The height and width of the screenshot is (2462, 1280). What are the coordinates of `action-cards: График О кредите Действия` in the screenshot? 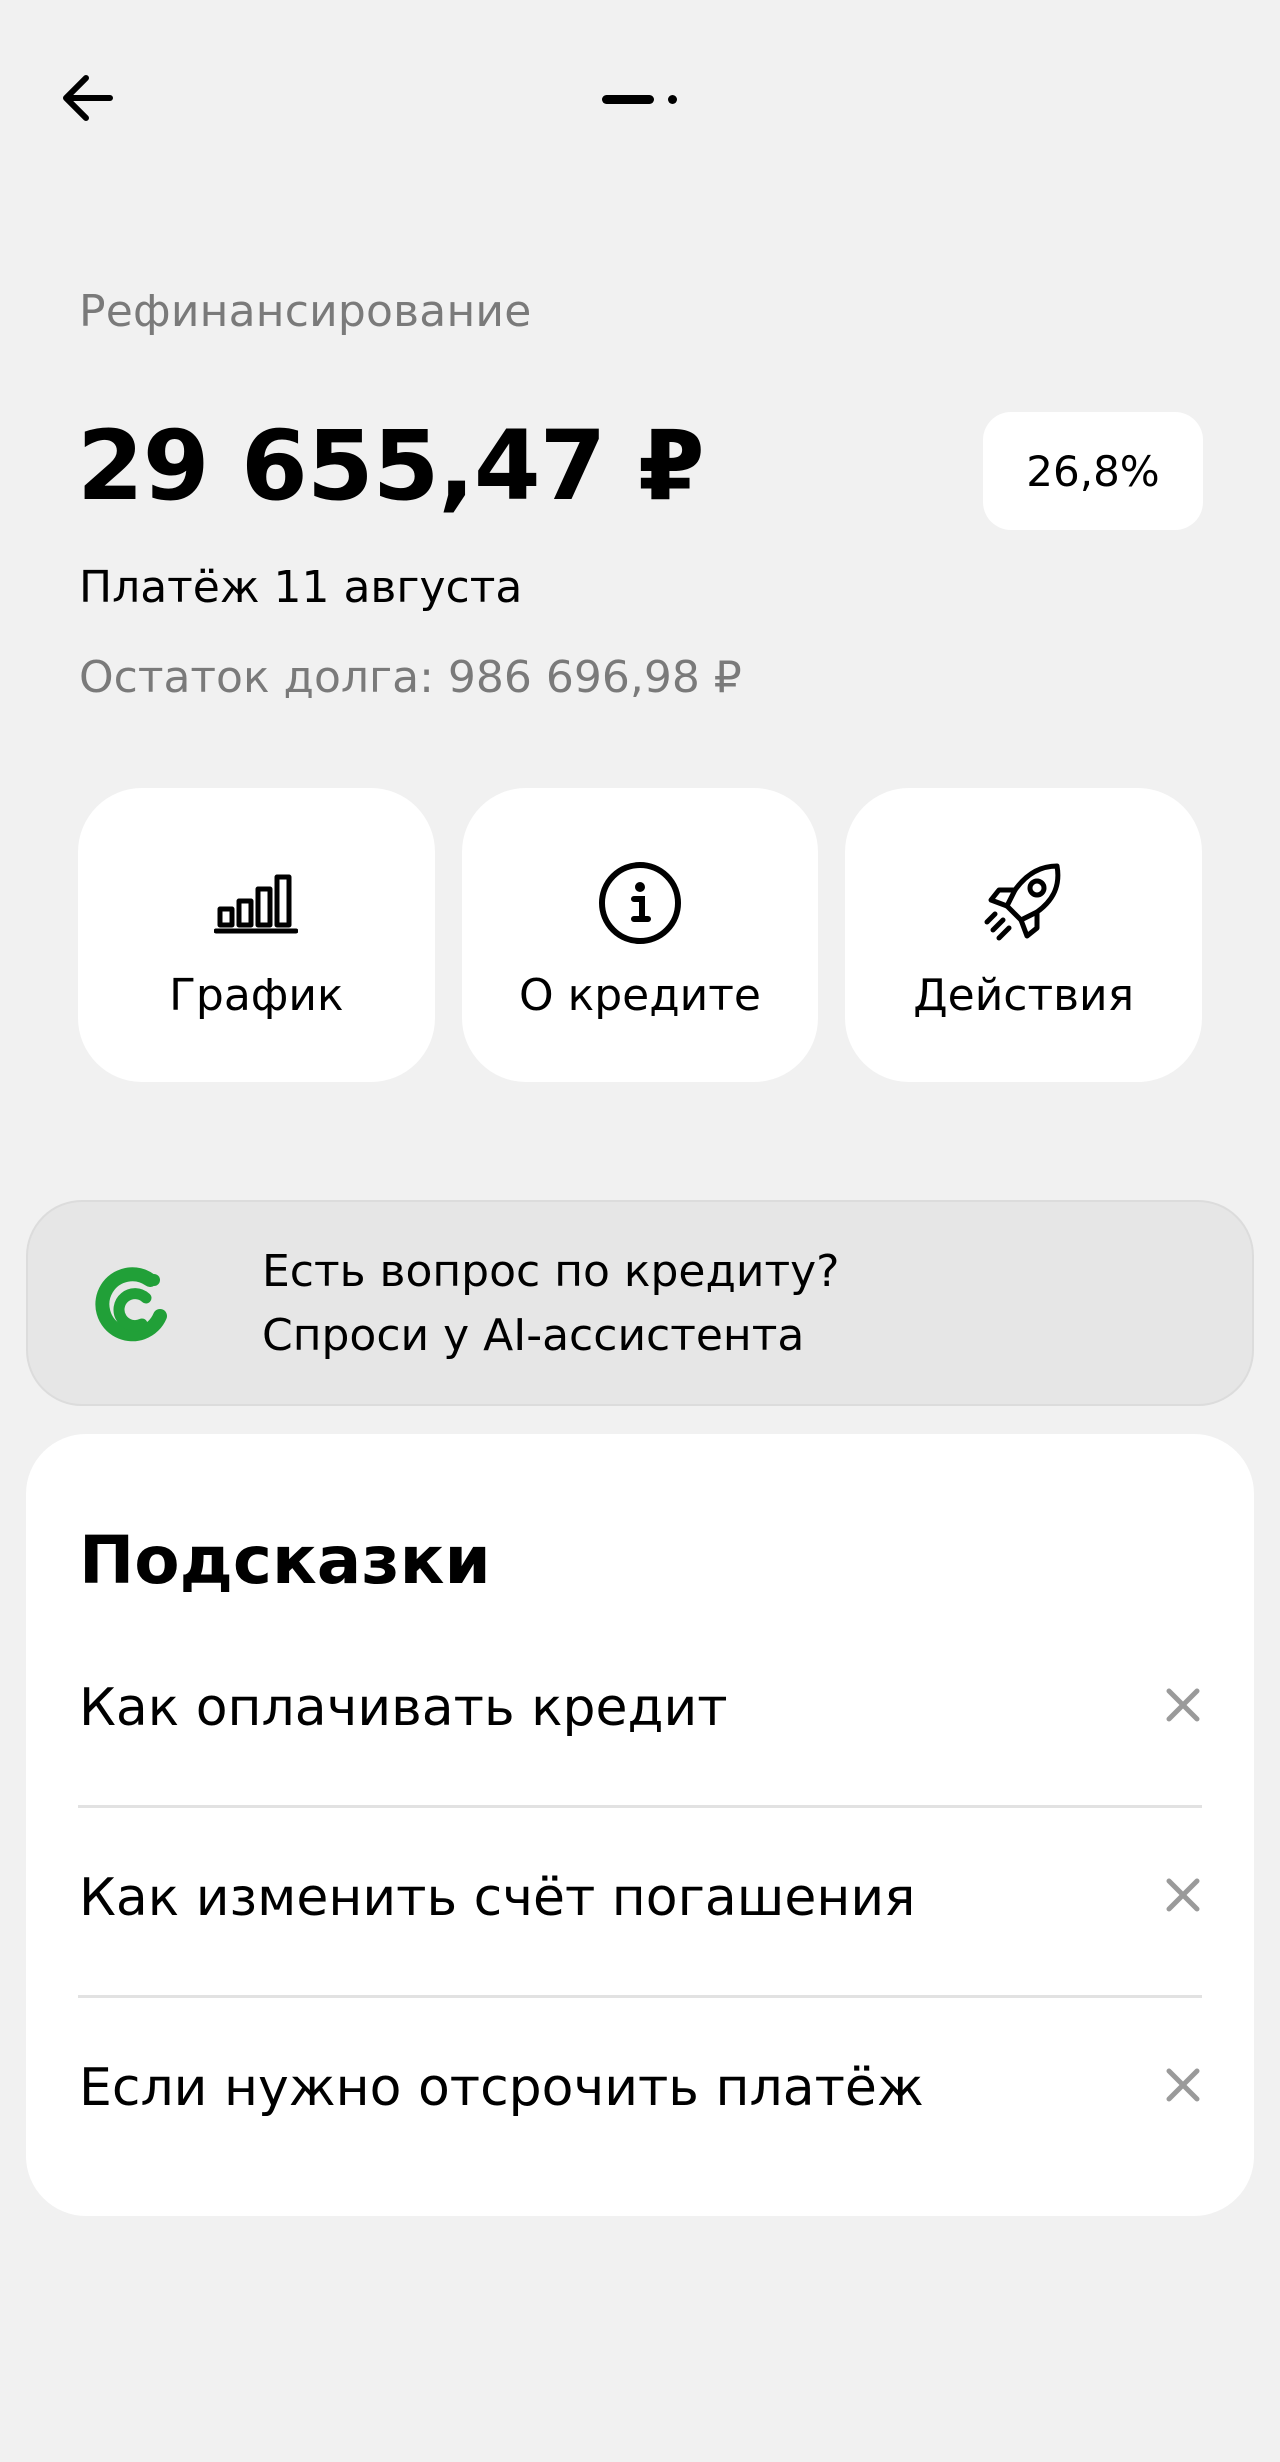 It's located at (640, 935).